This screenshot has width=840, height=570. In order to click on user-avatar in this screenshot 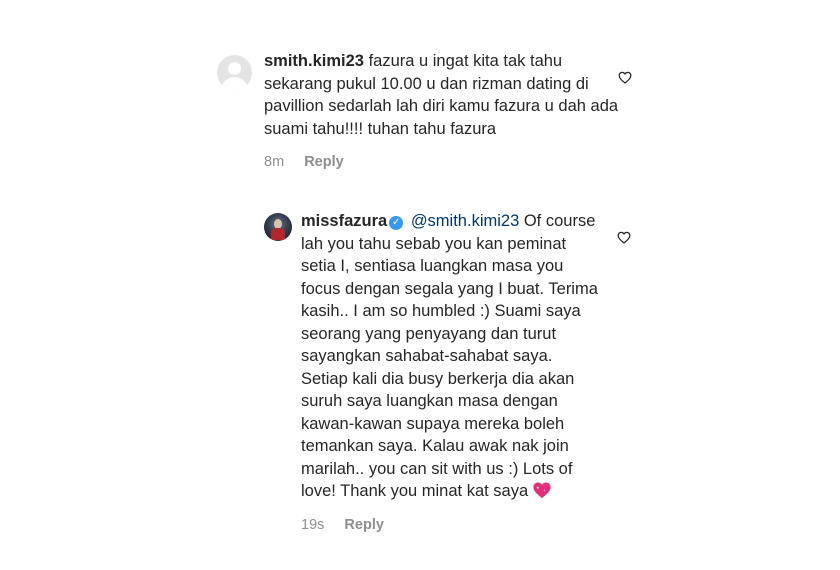, I will do `click(278, 227)`.